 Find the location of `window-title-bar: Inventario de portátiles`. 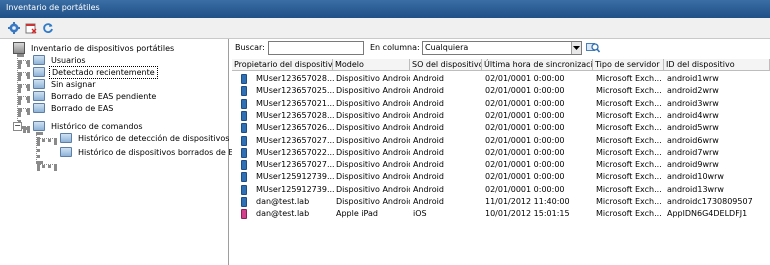

window-title-bar: Inventario de portátiles is located at coordinates (385, 9).